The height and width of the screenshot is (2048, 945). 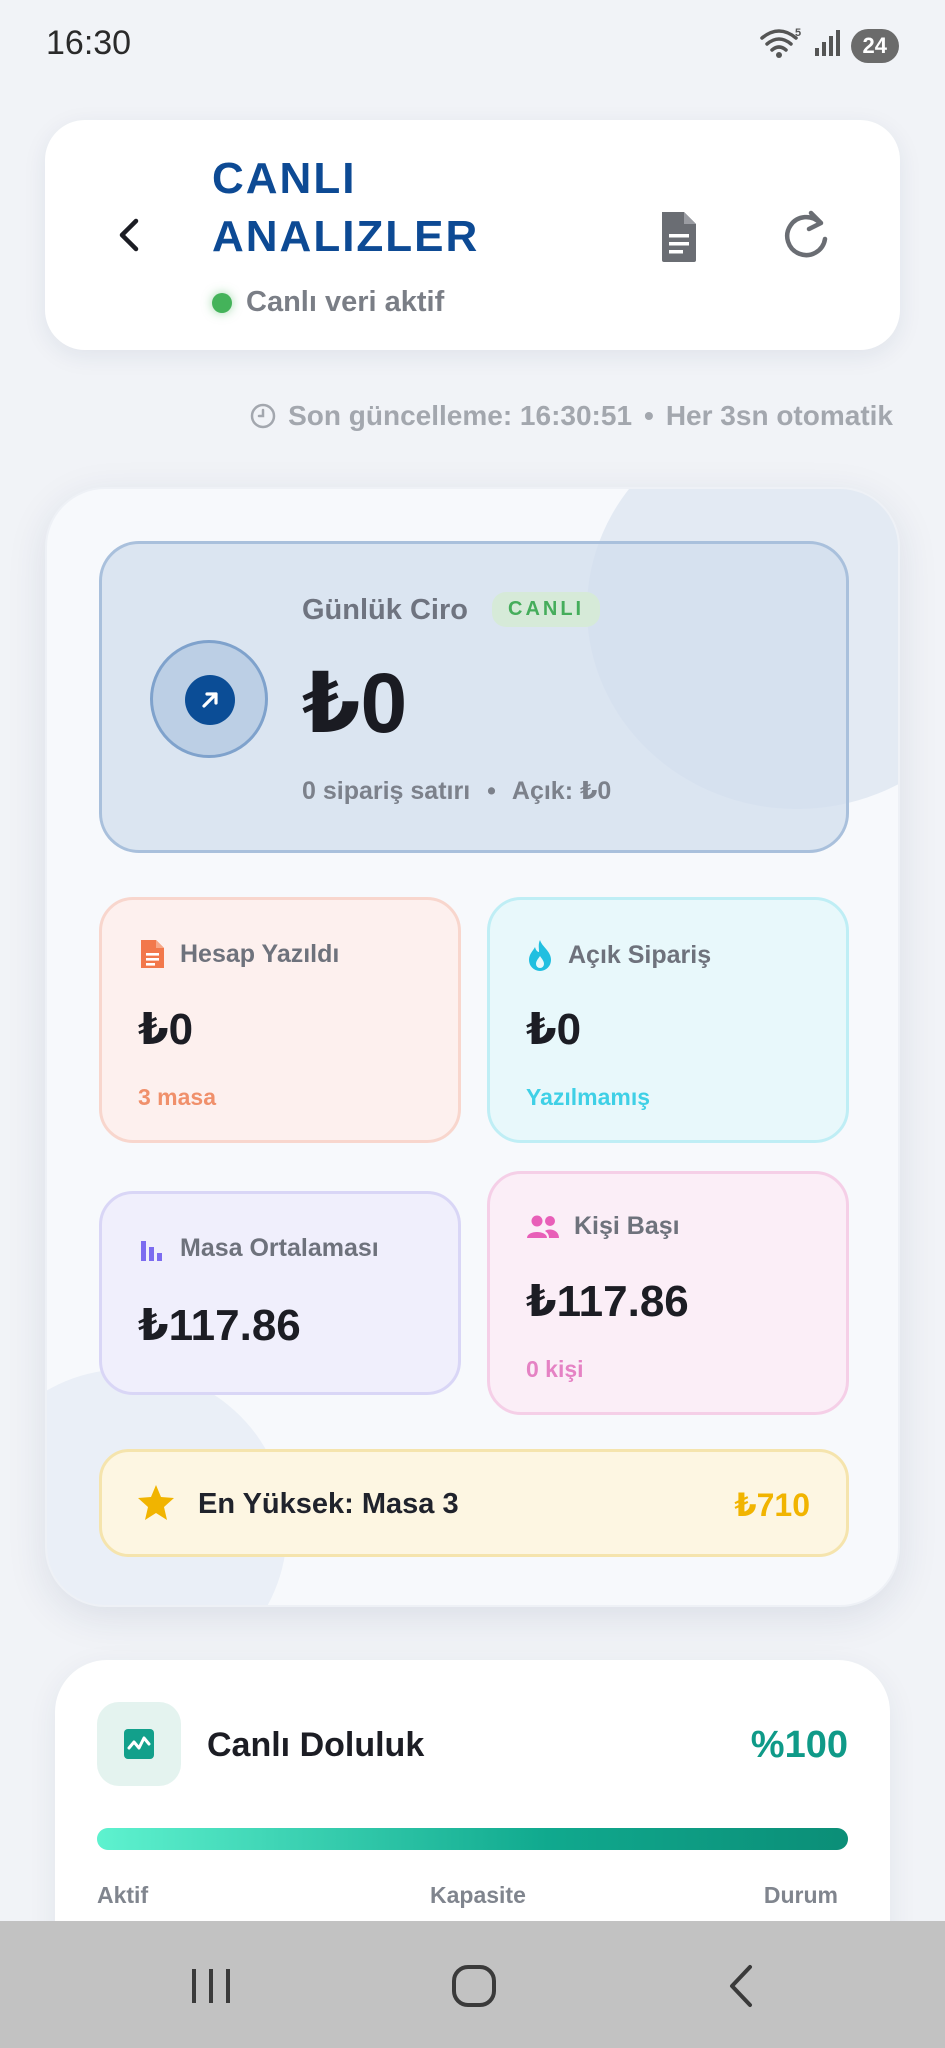 I want to click on home-button, so click(x=474, y=1986).